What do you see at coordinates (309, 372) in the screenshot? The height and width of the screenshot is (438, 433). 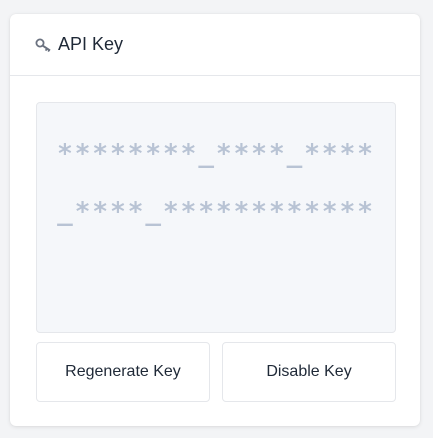 I see `disable-key-button: Disable Key` at bounding box center [309, 372].